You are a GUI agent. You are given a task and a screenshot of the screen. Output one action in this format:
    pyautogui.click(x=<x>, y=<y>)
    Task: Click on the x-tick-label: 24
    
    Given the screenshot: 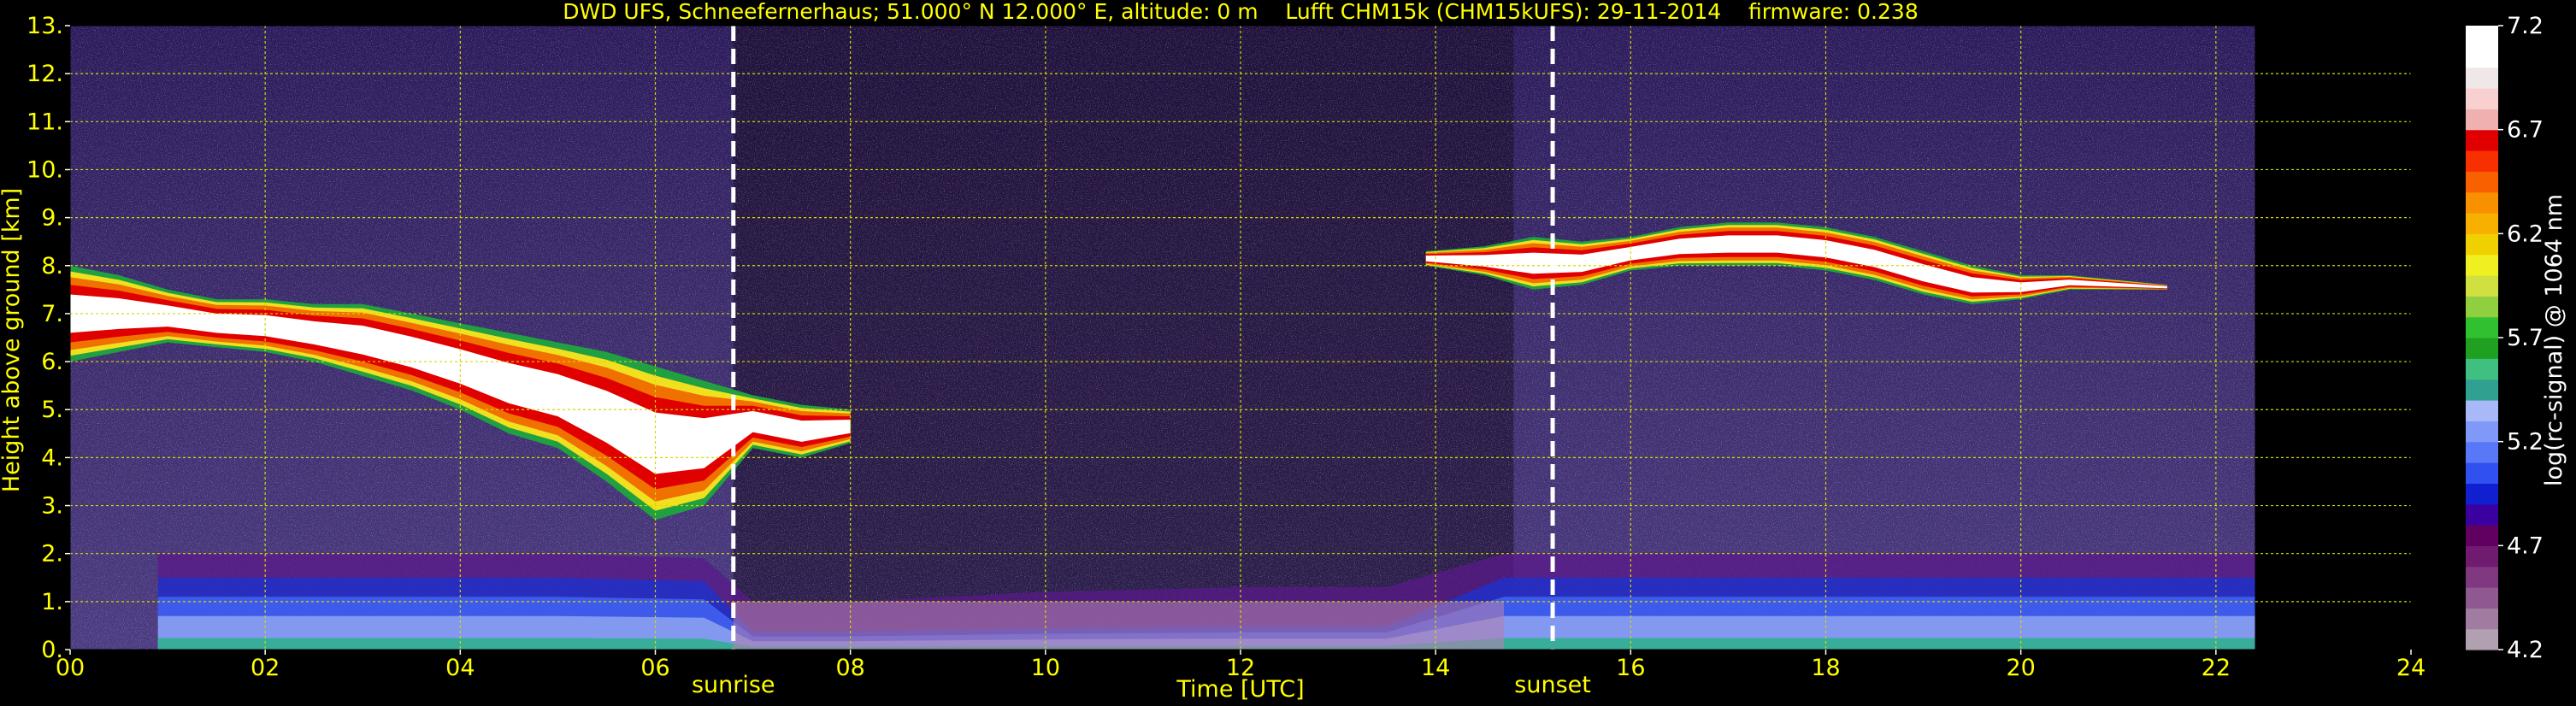 What is the action you would take?
    pyautogui.click(x=2411, y=668)
    